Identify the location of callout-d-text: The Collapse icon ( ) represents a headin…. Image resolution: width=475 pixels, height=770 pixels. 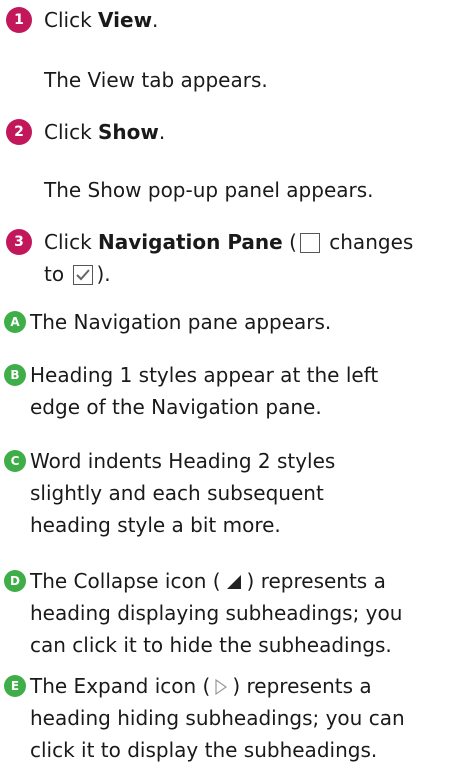
(250, 613).